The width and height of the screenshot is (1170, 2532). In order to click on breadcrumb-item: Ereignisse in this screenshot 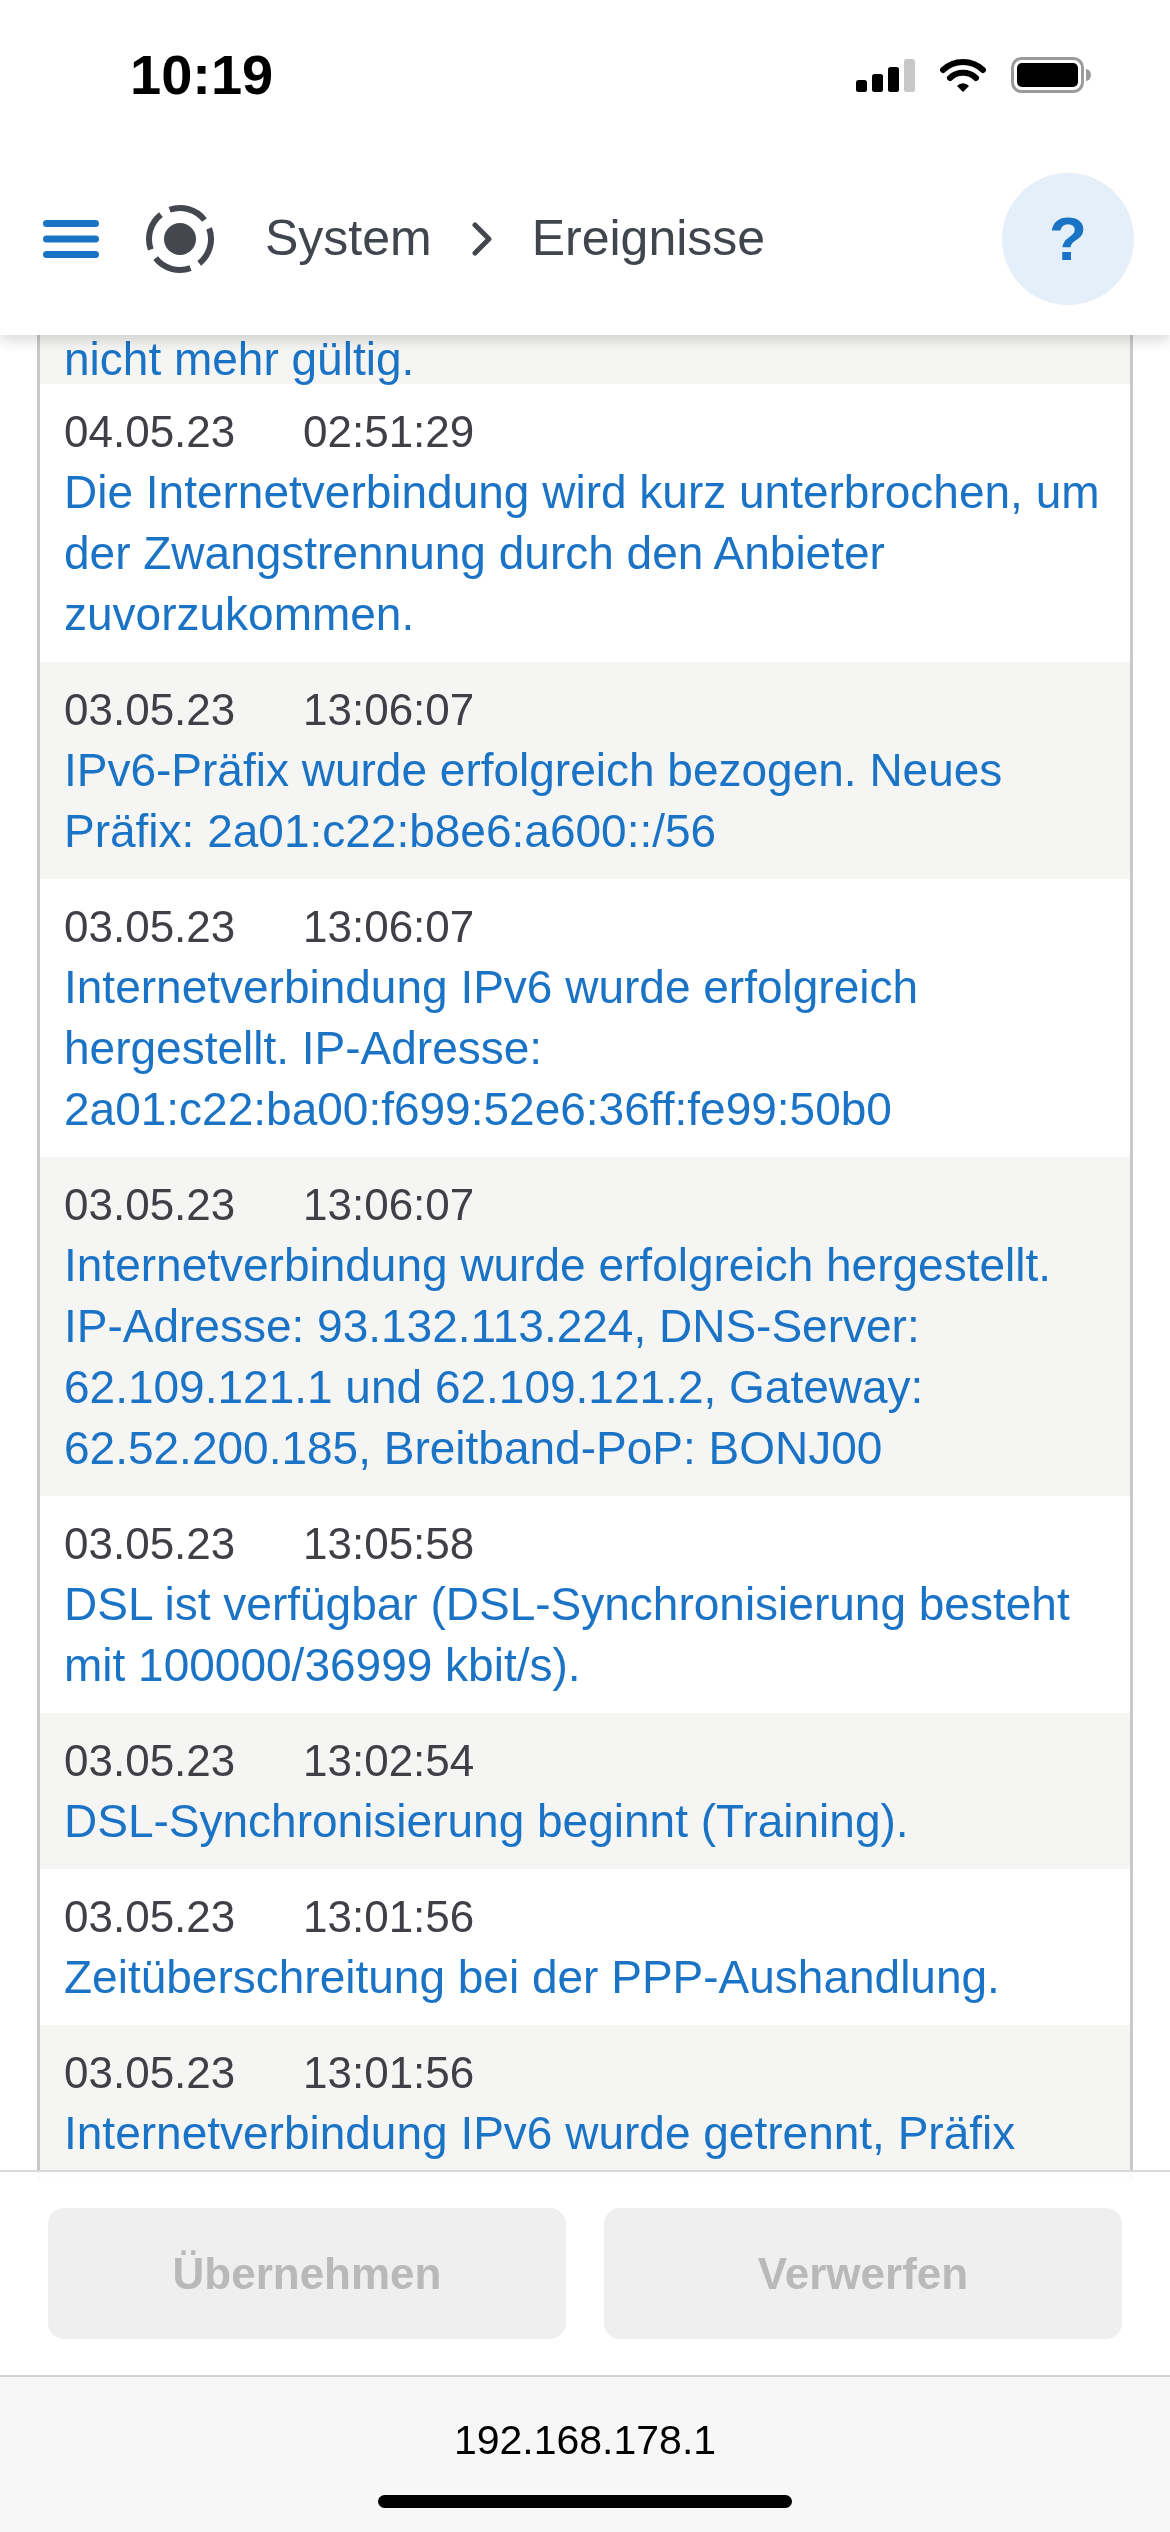, I will do `click(648, 238)`.